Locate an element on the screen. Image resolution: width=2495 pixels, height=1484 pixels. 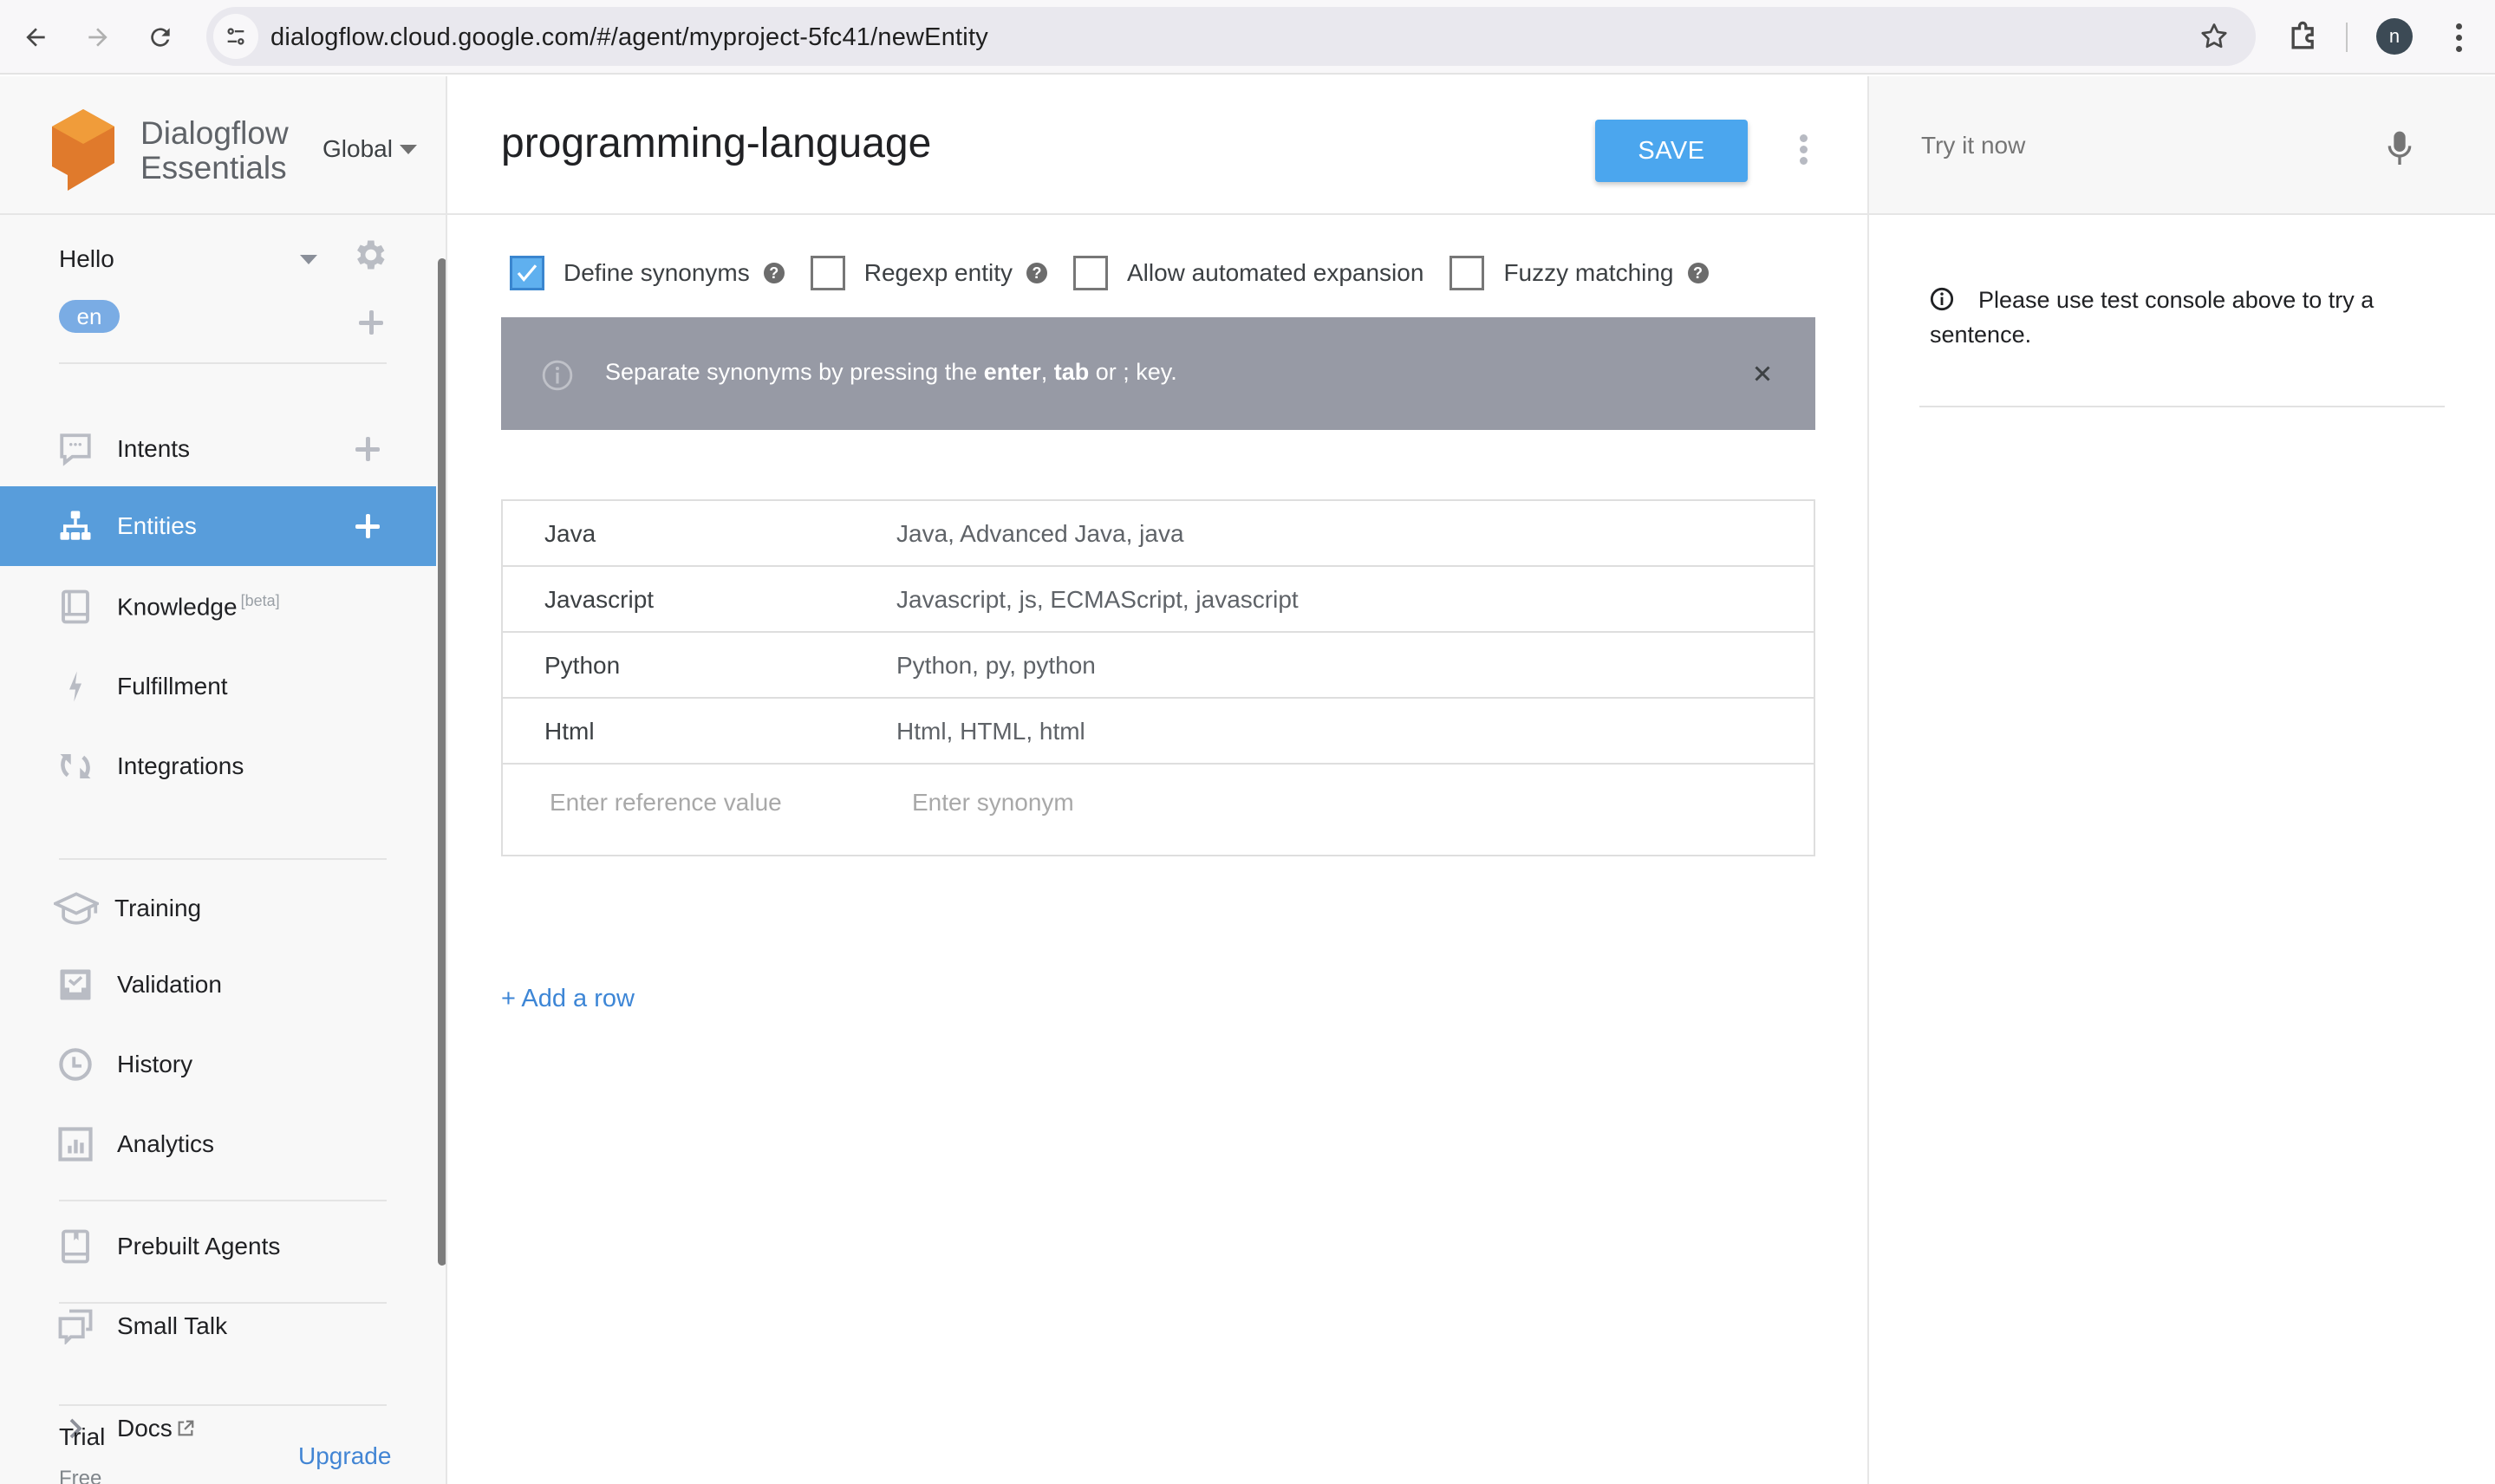
reference-value-input is located at coordinates (714, 803).